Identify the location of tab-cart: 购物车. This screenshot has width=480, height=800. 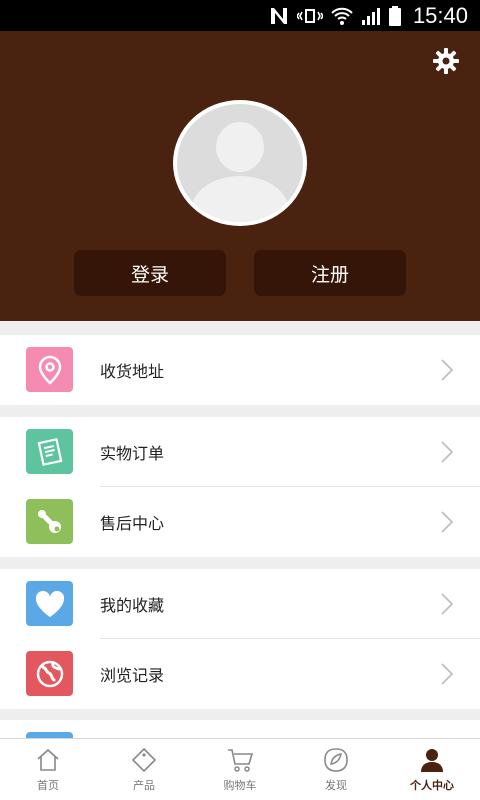
(240, 769).